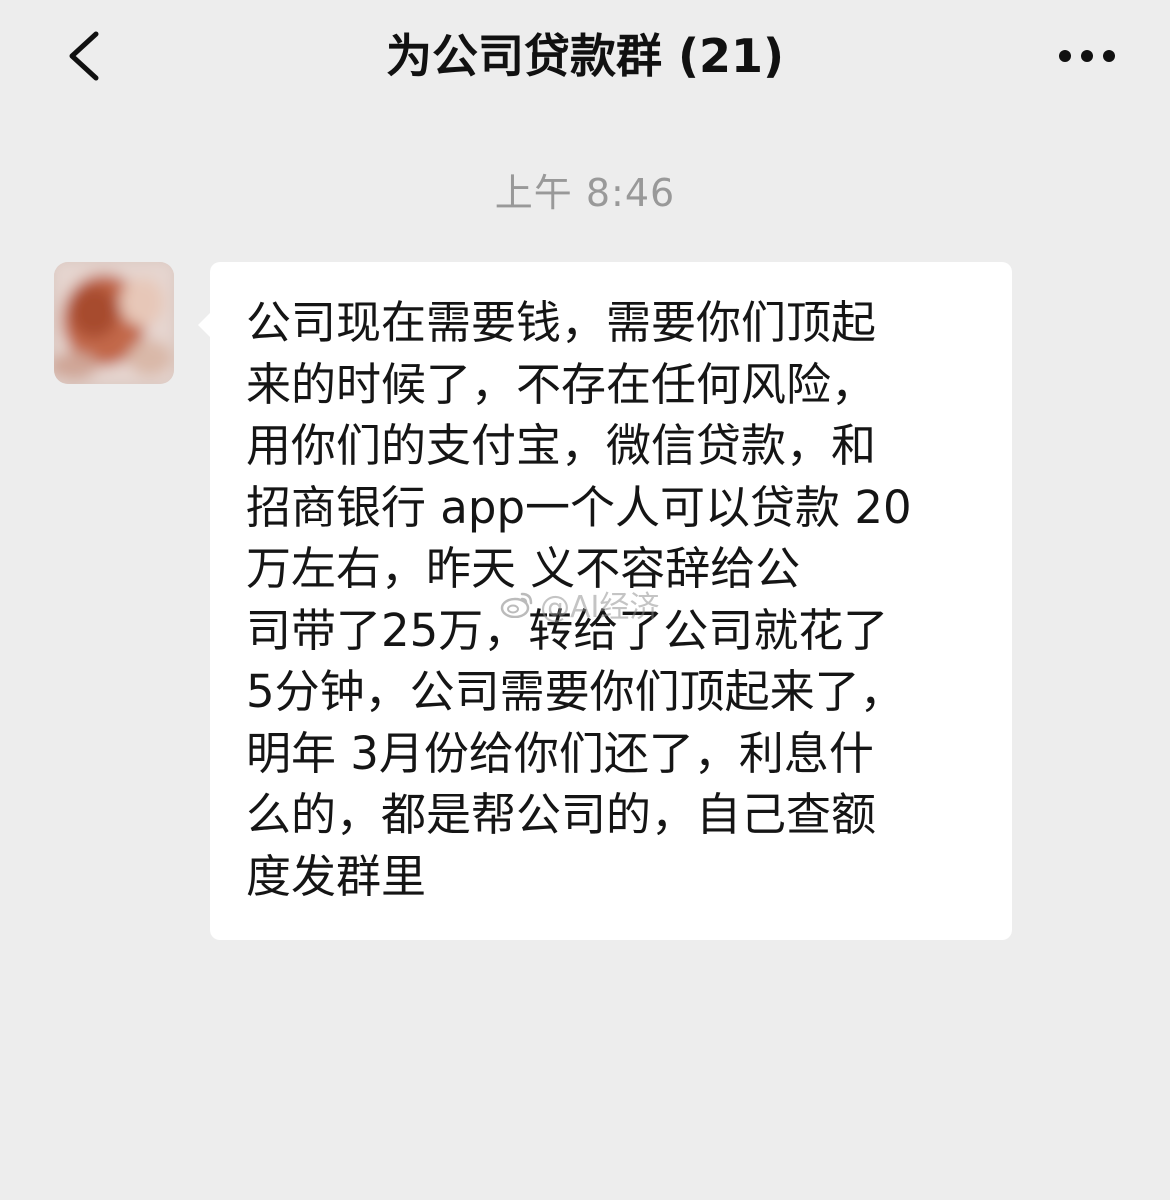  Describe the element at coordinates (600, 607) in the screenshot. I see `watermark-text: @AI经济` at that location.